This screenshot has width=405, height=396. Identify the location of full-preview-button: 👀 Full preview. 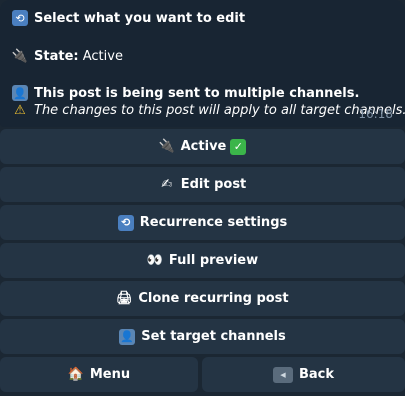
(202, 260).